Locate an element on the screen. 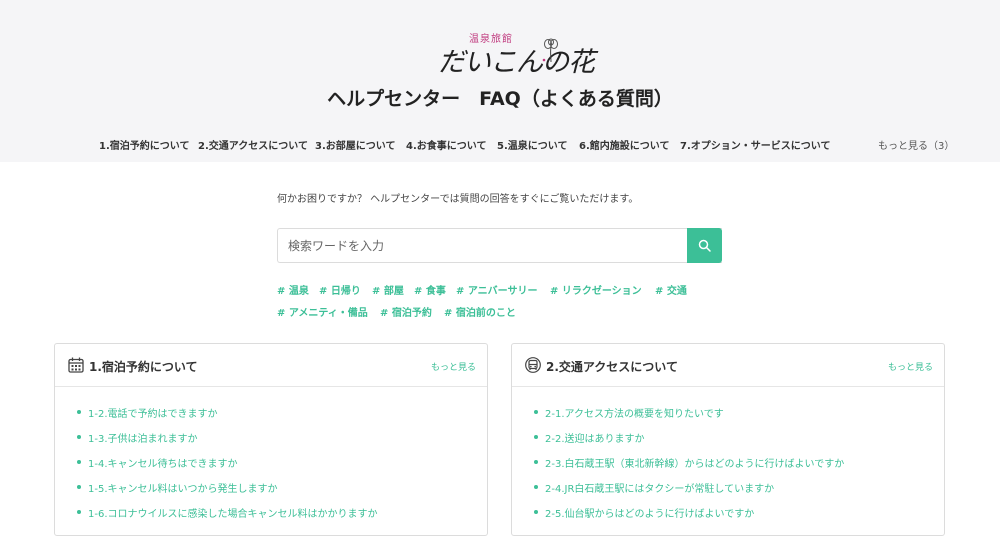 The height and width of the screenshot is (559, 1000). calendar-icon is located at coordinates (76, 365).